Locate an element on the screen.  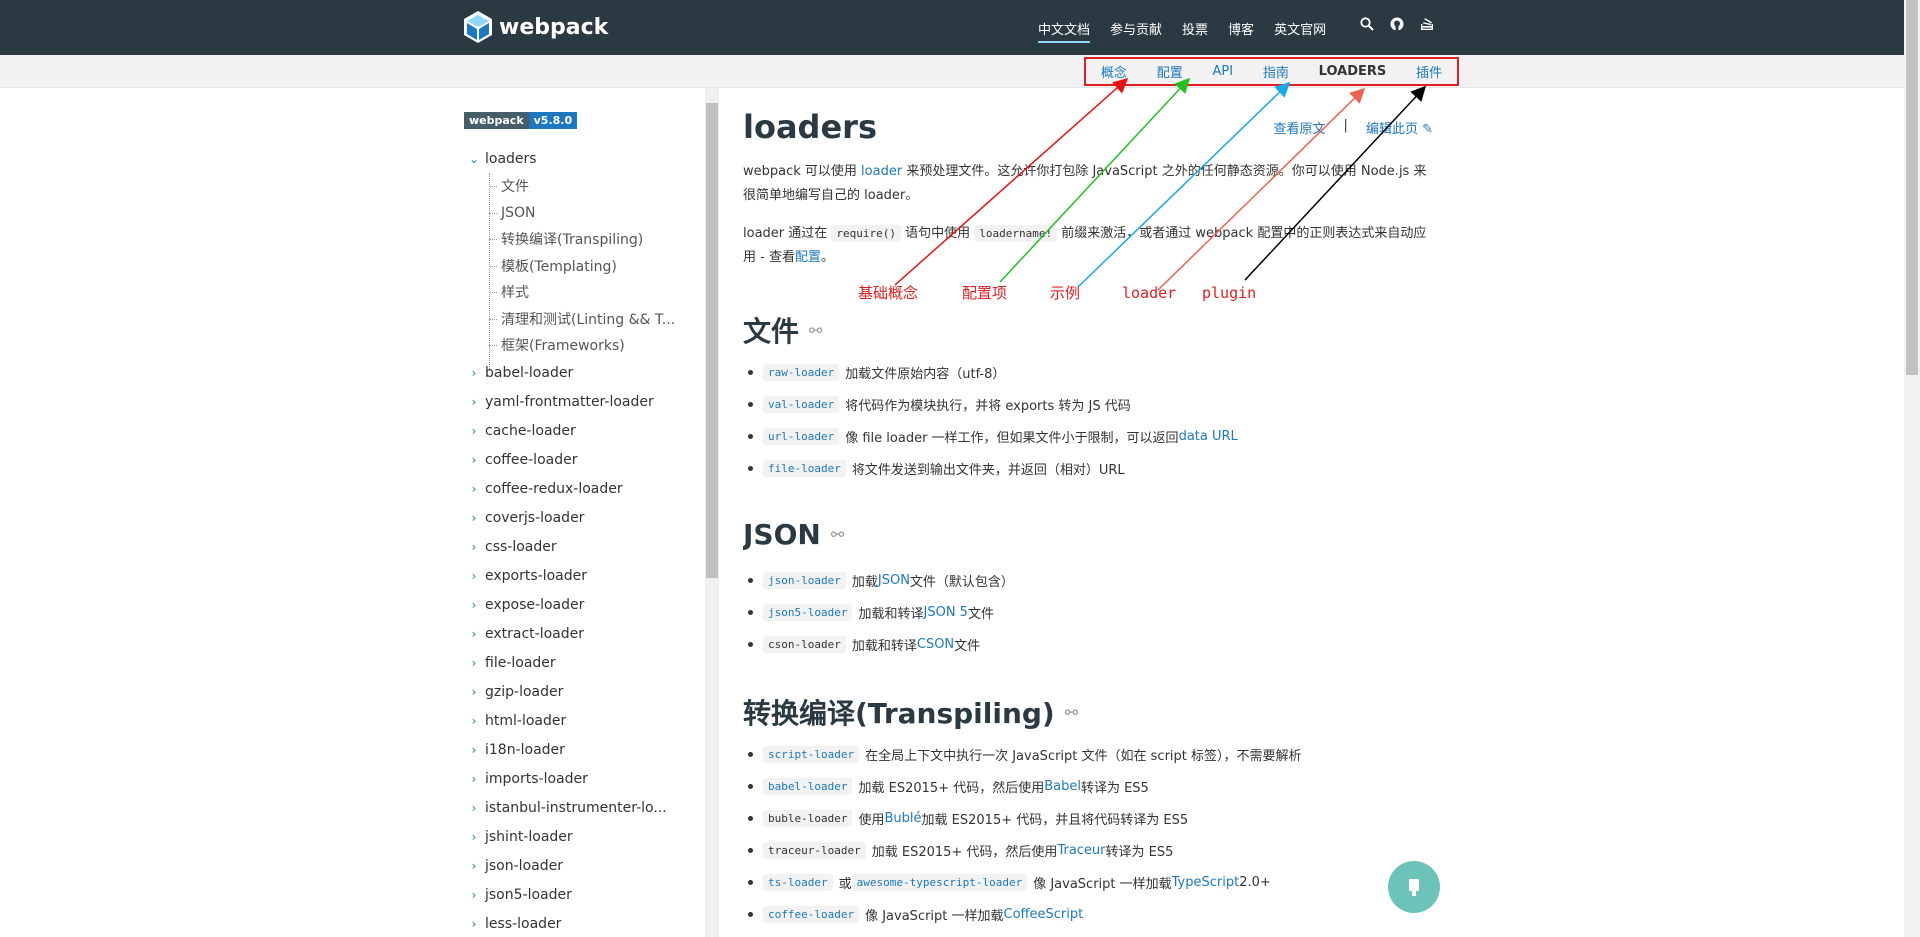
sidebar-item: › css-loader is located at coordinates (583, 547).